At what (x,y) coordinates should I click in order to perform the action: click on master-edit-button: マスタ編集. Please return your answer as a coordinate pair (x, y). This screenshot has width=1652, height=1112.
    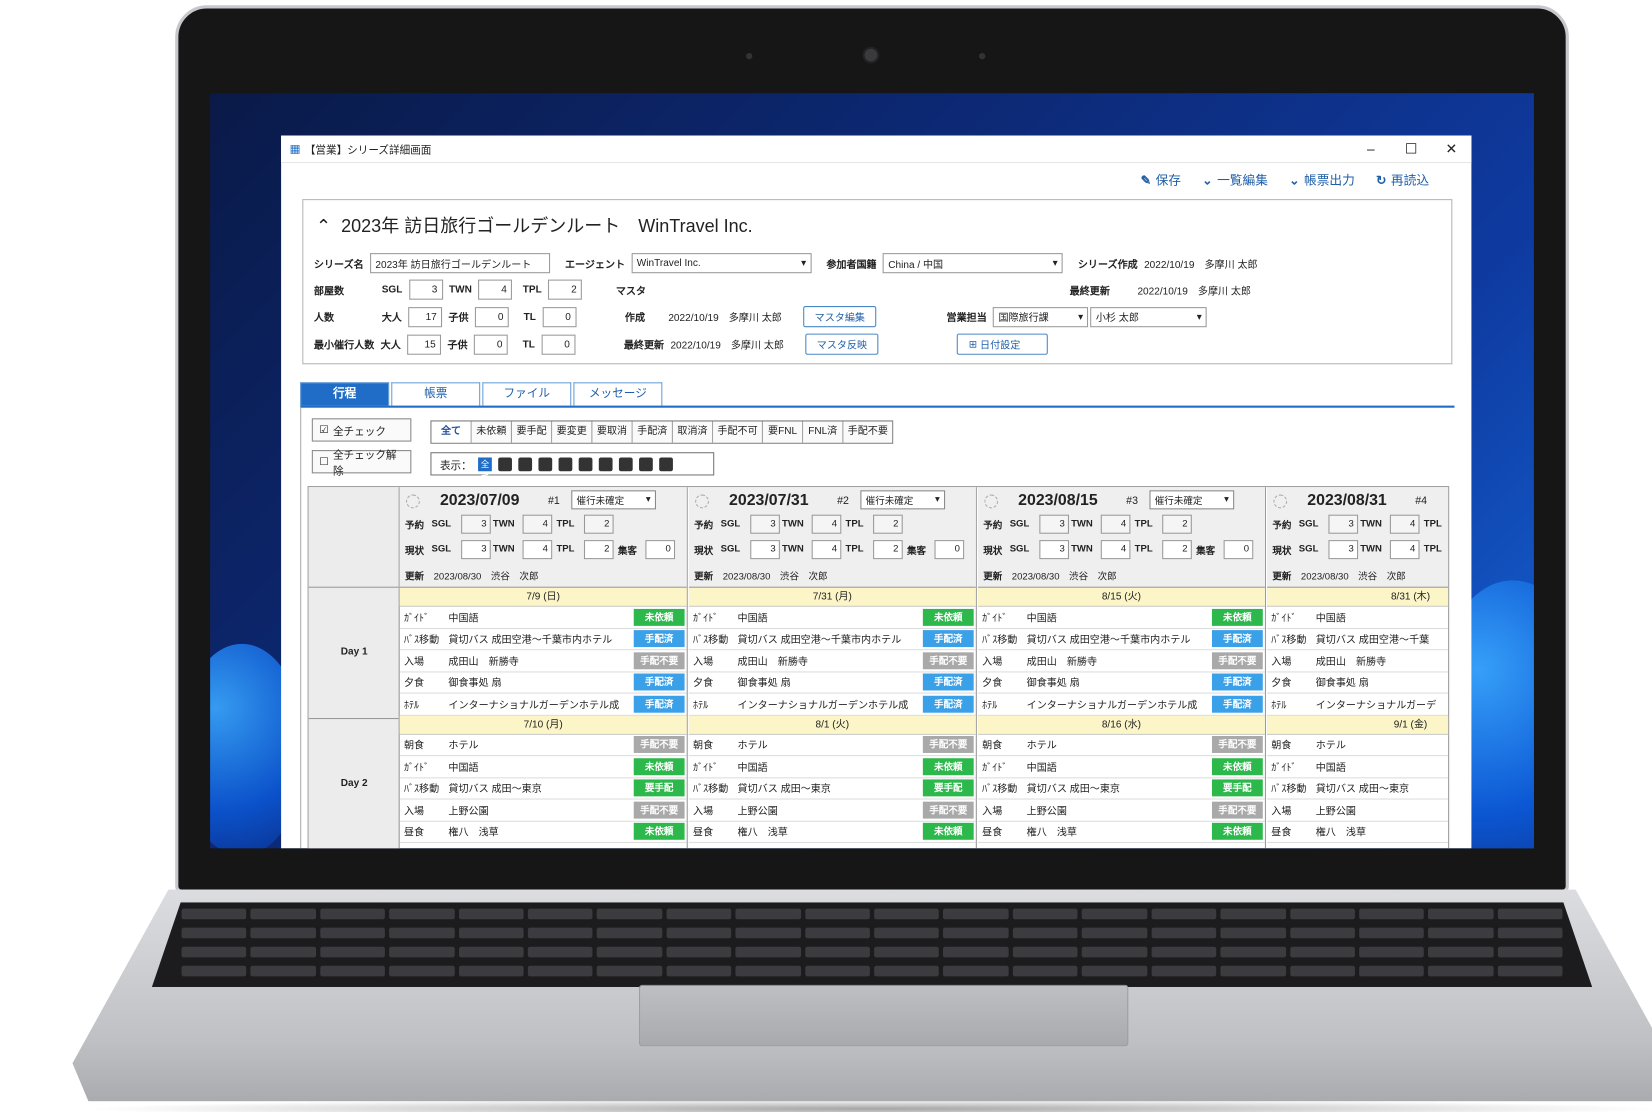
    Looking at the image, I should click on (840, 317).